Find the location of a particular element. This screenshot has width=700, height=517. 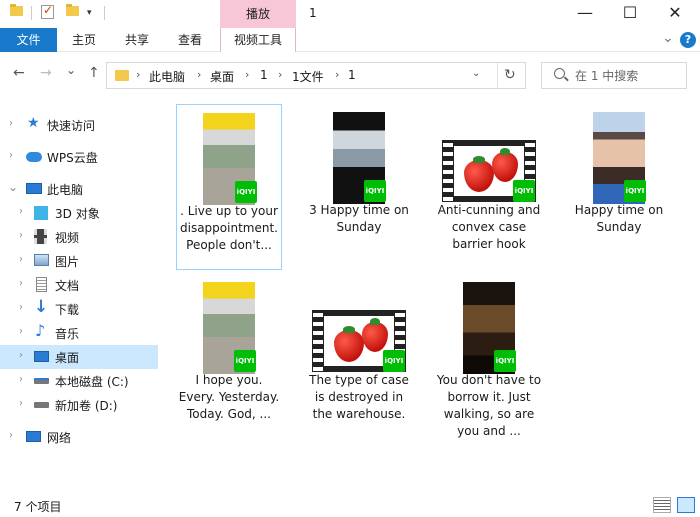

computer-icon is located at coordinates (34, 188).